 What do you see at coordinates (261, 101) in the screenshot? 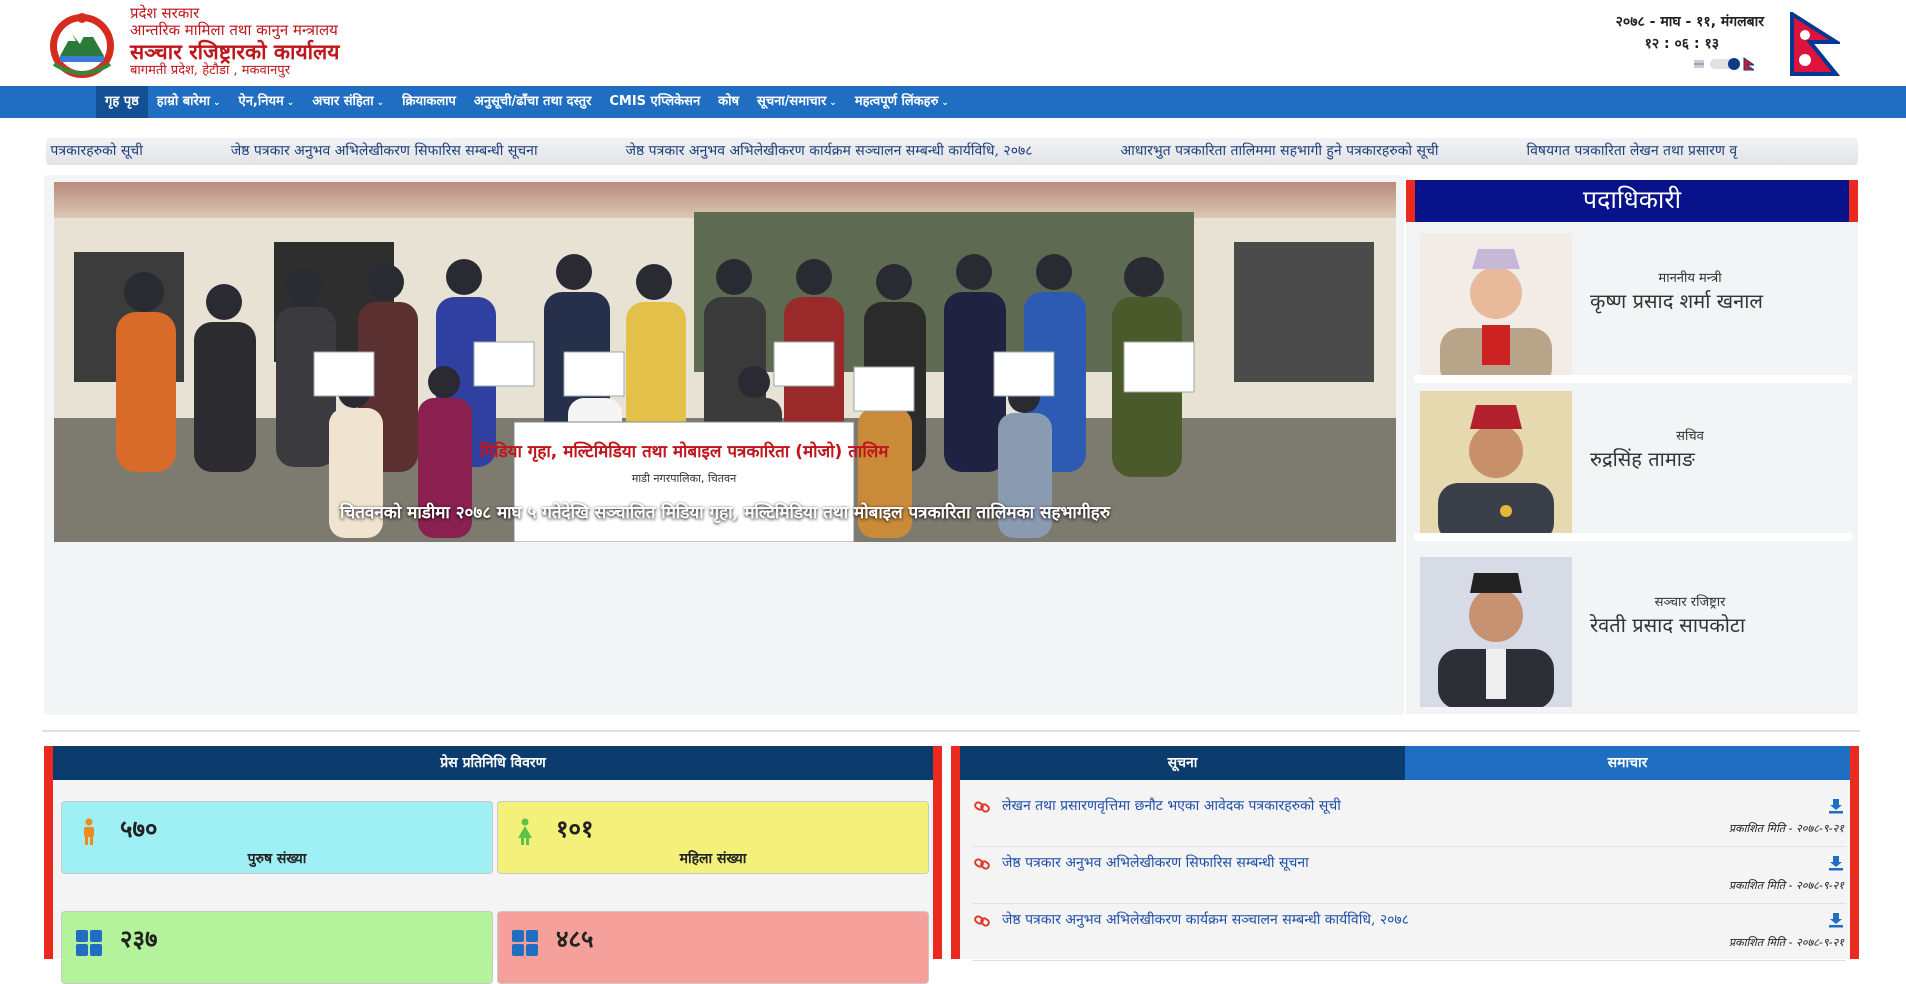
I see `nav-item-label: ऐन,नियम` at bounding box center [261, 101].